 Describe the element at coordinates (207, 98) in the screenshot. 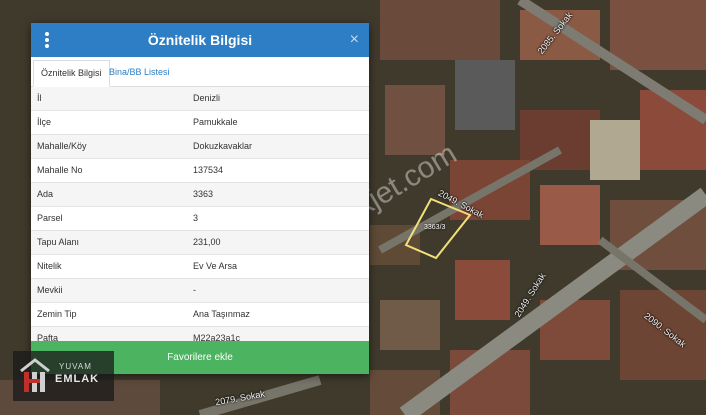

I see `row-value: Denizli` at that location.